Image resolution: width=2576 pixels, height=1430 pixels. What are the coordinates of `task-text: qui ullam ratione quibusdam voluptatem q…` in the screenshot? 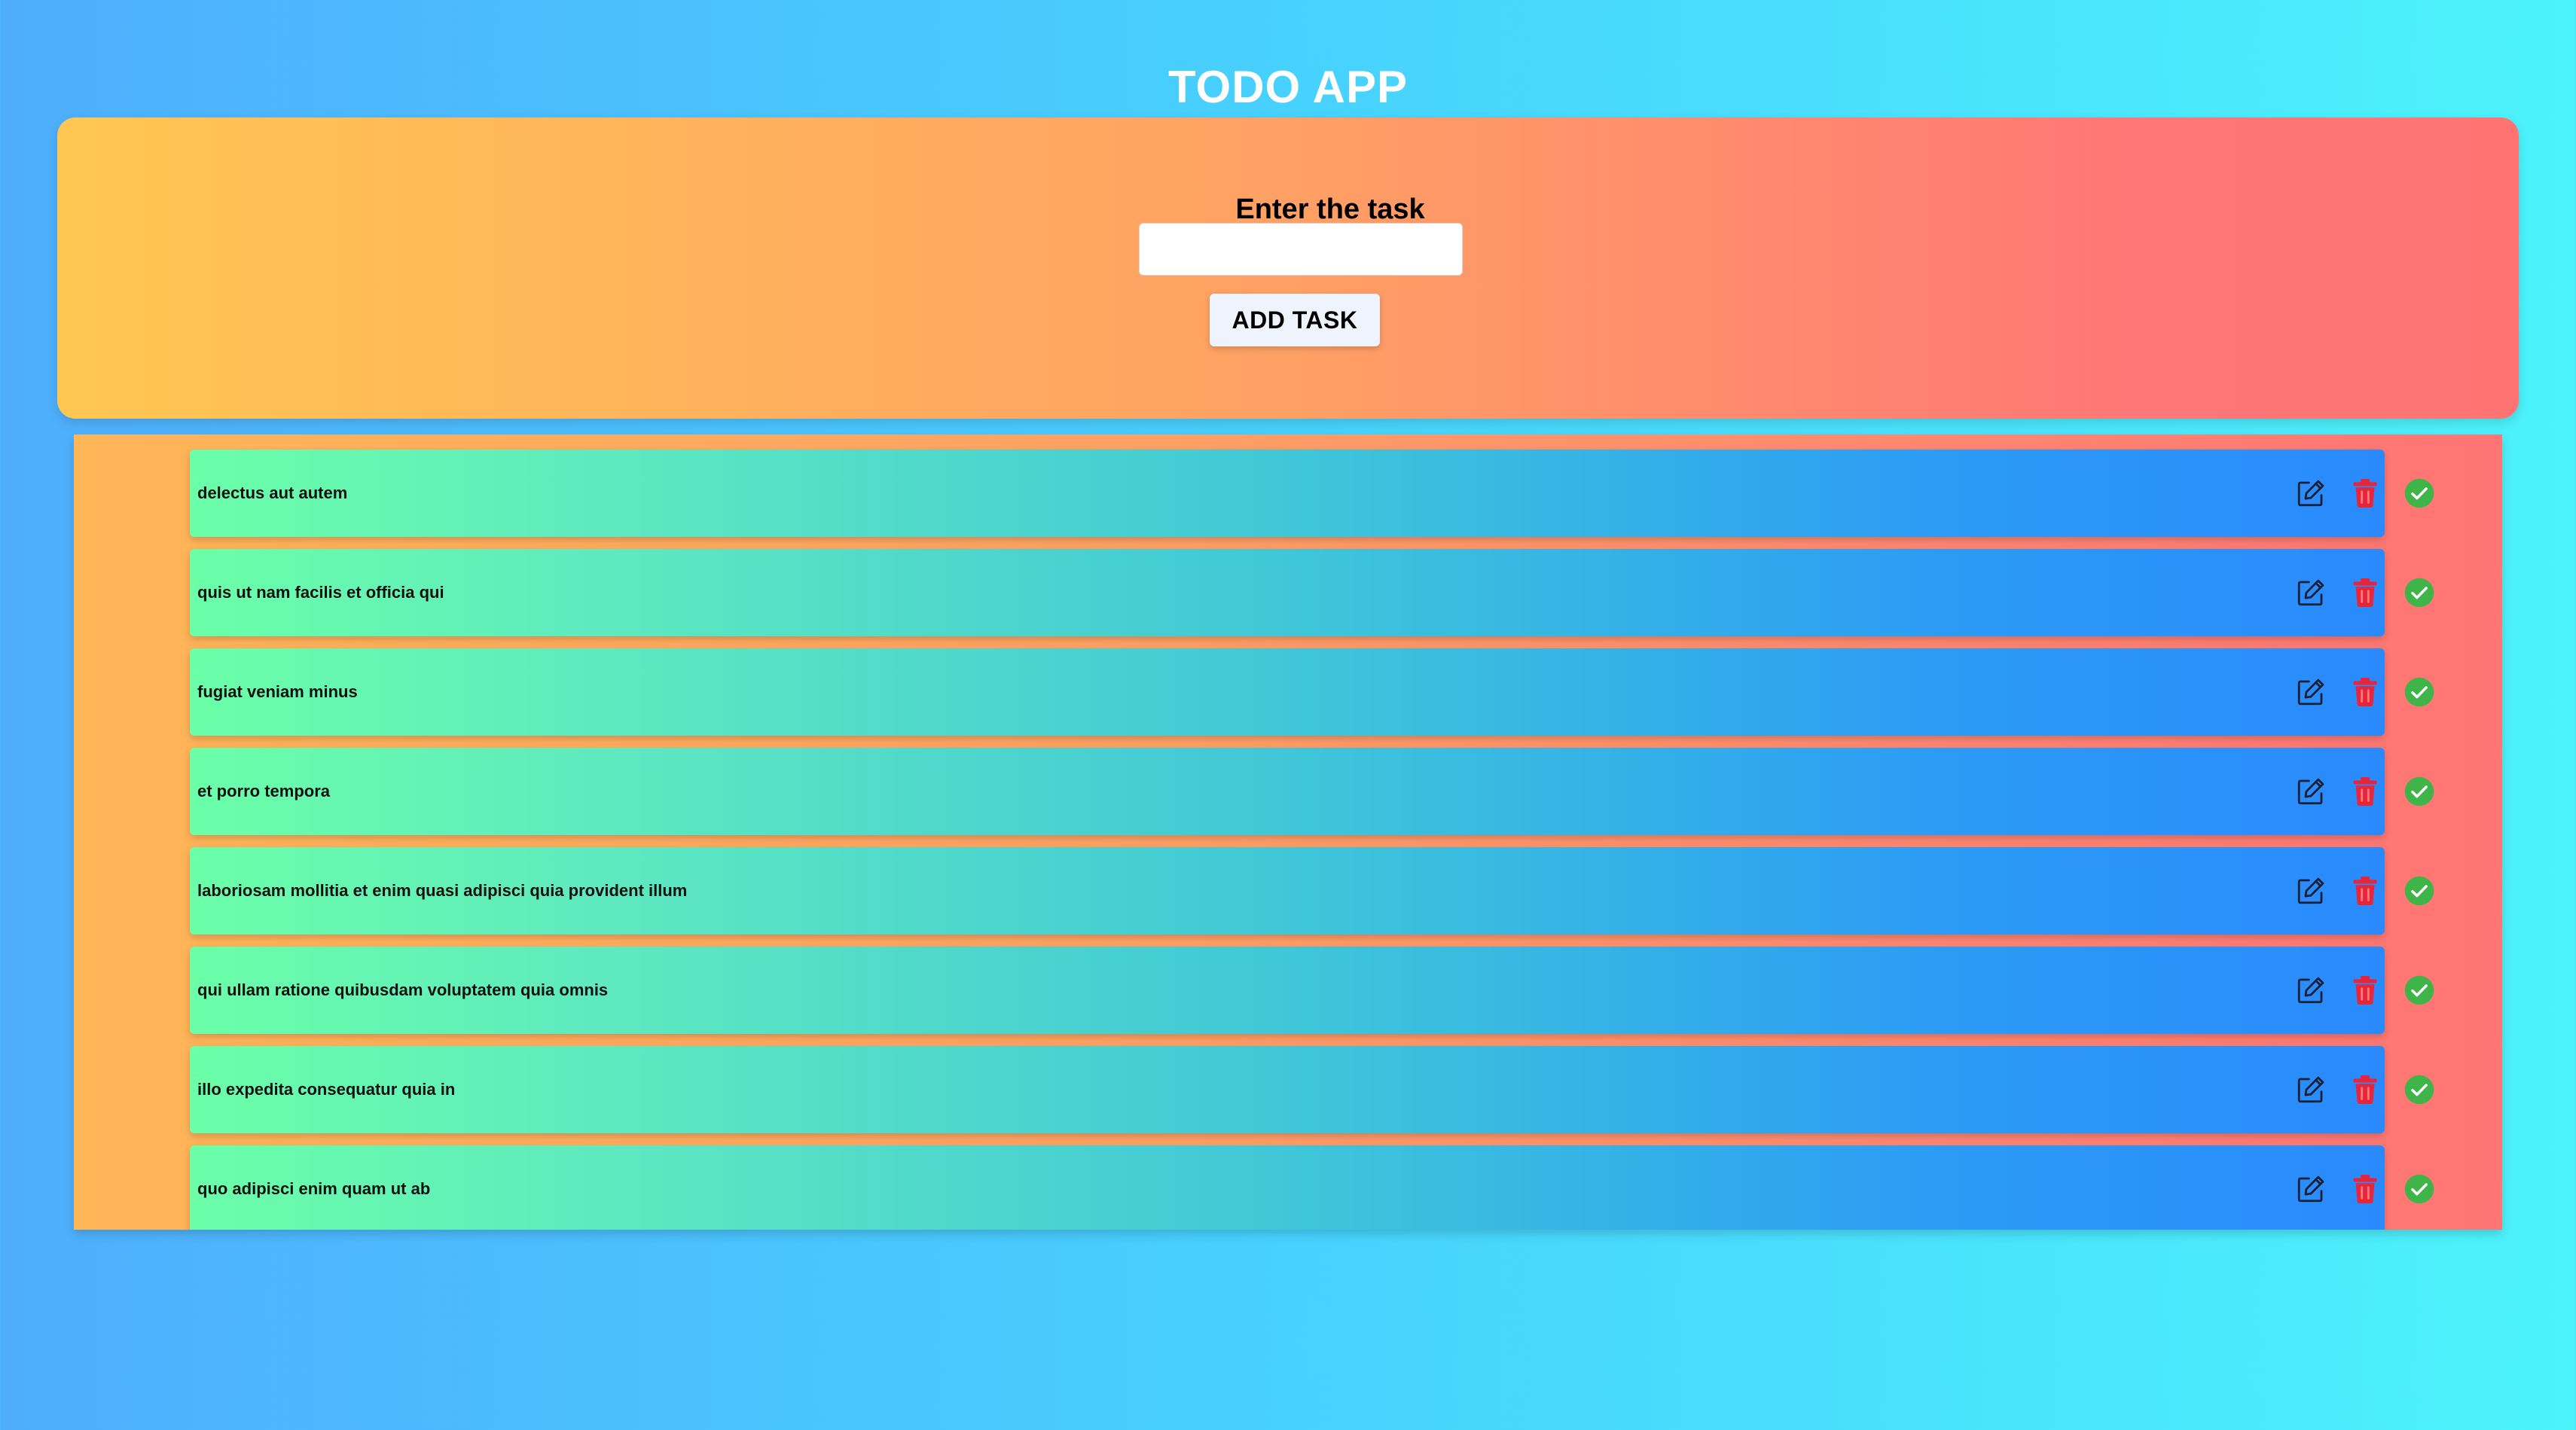 It's located at (403, 989).